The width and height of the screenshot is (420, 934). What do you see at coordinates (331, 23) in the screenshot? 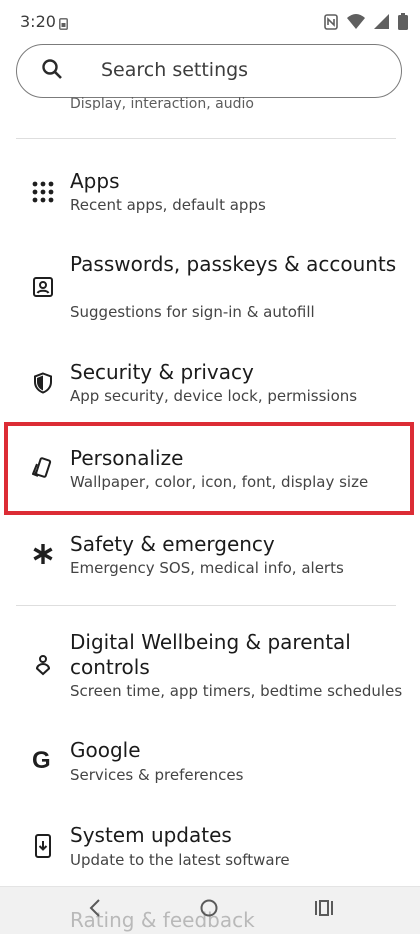
I see `nfc-icon` at bounding box center [331, 23].